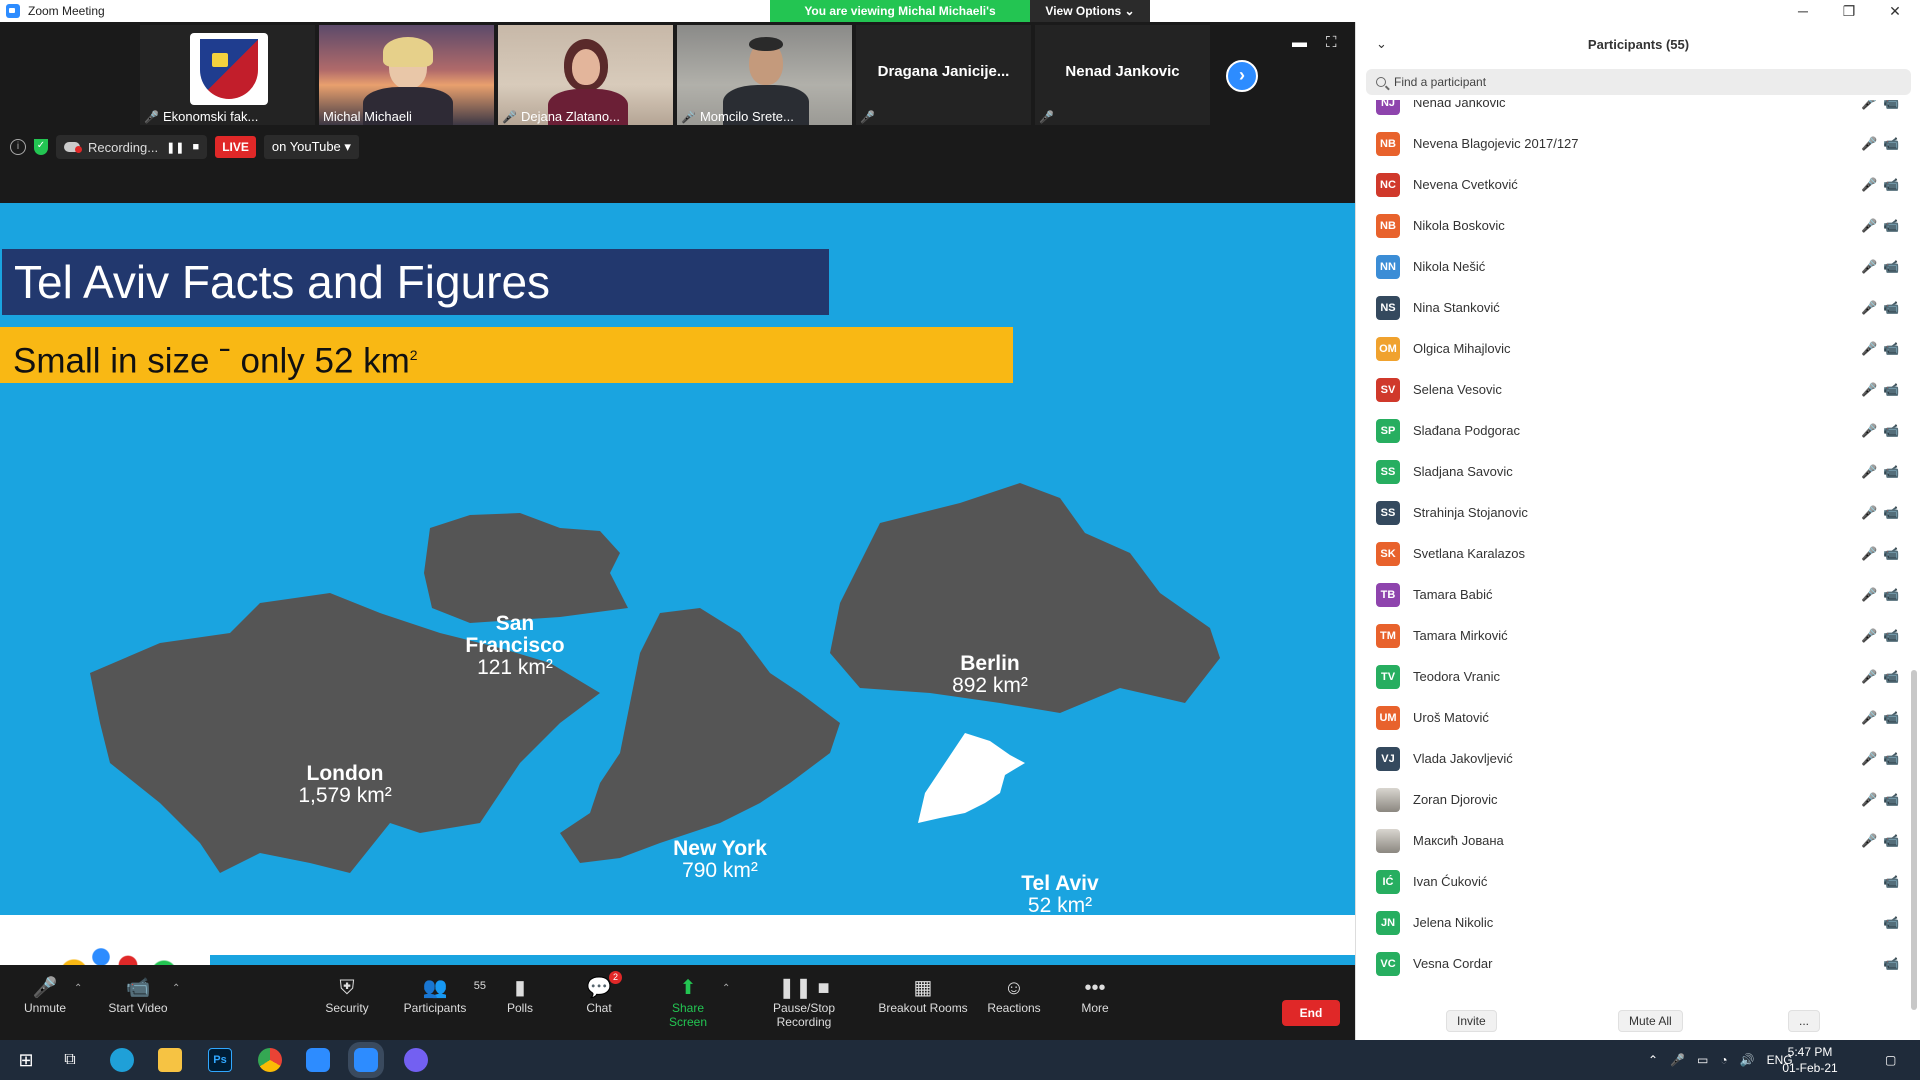 The width and height of the screenshot is (1920, 1080). Describe the element at coordinates (1702, 1060) in the screenshot. I see `battery-icon: ▭` at that location.